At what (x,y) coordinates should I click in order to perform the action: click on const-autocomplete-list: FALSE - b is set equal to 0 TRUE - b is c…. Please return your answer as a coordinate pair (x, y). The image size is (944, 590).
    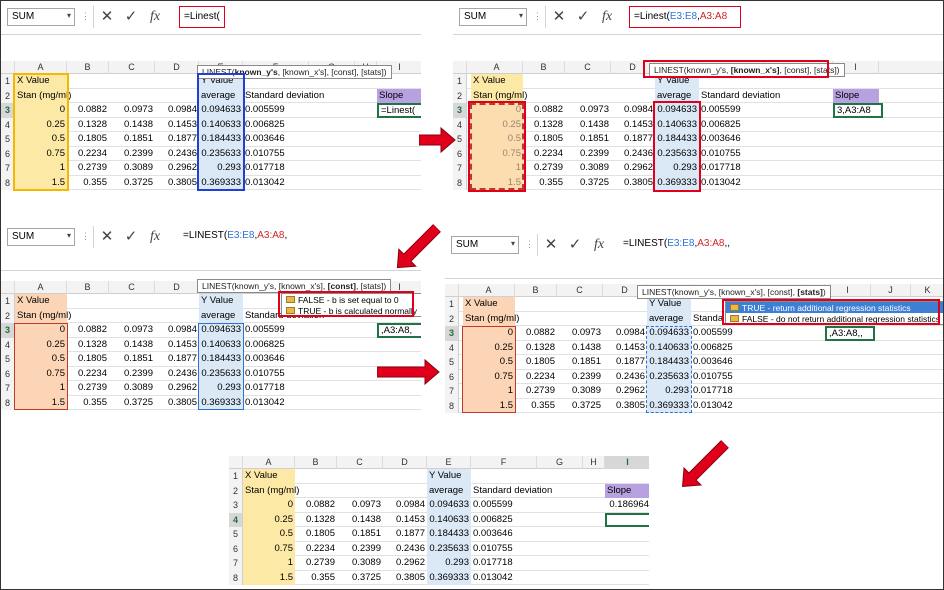
    Looking at the image, I should click on (351, 305).